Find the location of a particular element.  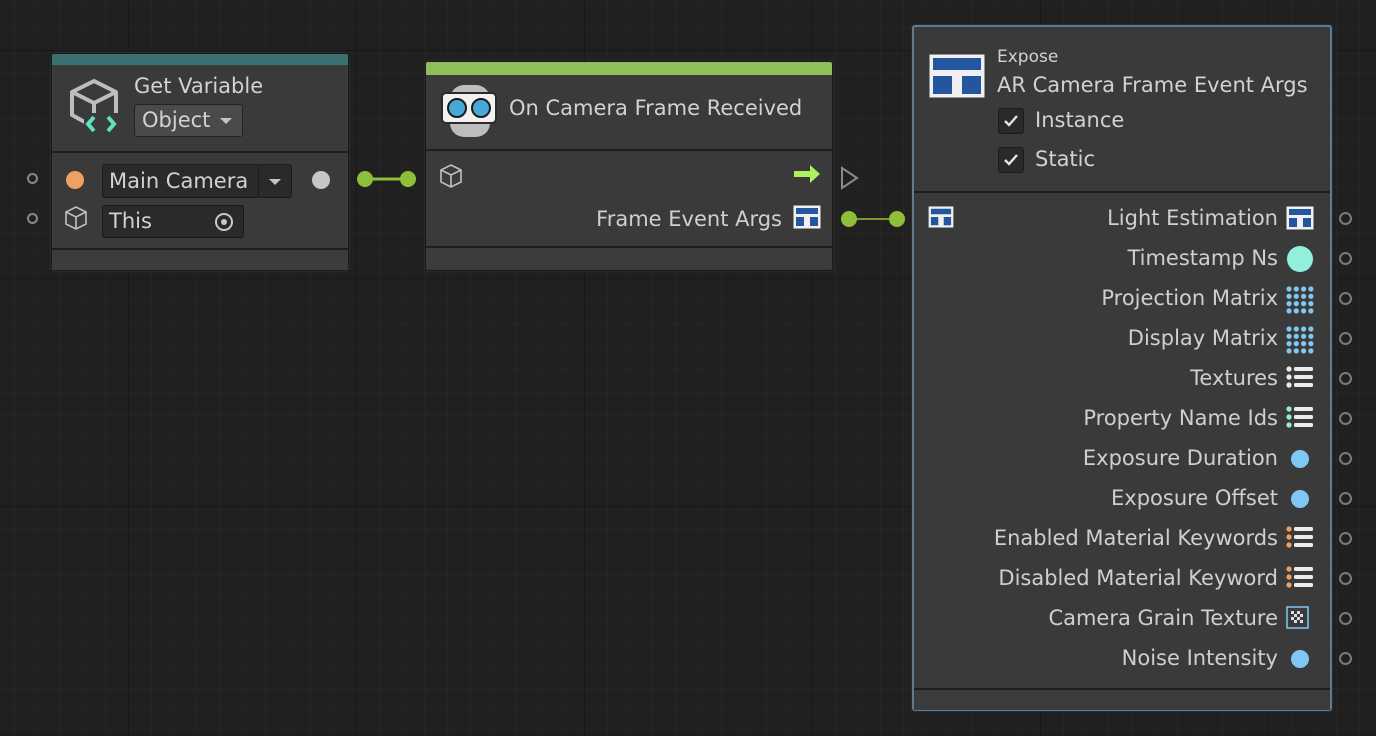

output-row: Projection Matrix is located at coordinates (1122, 300).